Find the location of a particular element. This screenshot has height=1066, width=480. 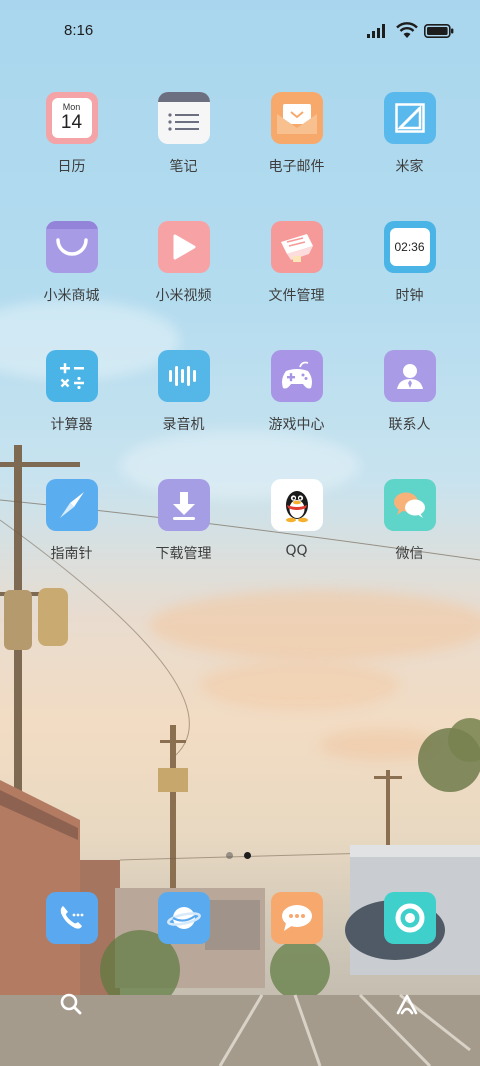

download-icon is located at coordinates (183, 505).